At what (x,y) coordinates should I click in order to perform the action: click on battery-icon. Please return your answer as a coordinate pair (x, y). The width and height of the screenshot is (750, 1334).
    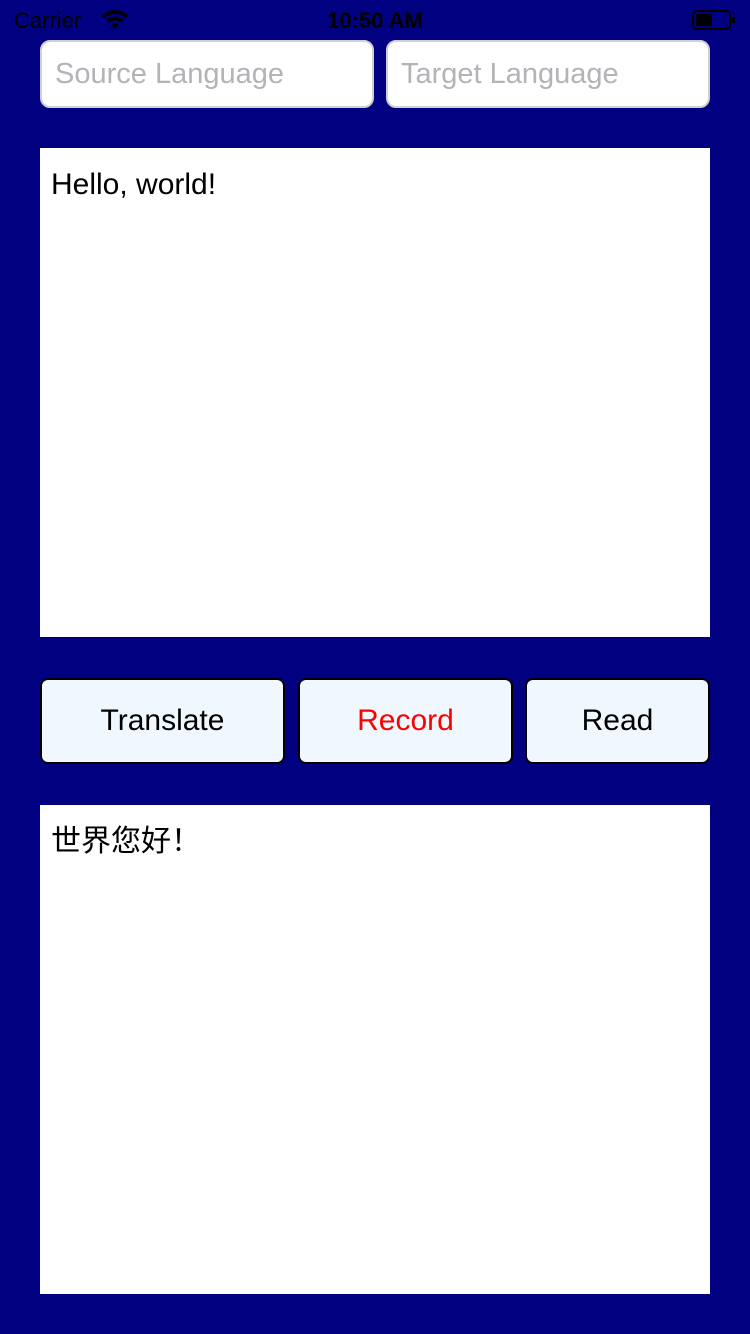
    Looking at the image, I should click on (713, 20).